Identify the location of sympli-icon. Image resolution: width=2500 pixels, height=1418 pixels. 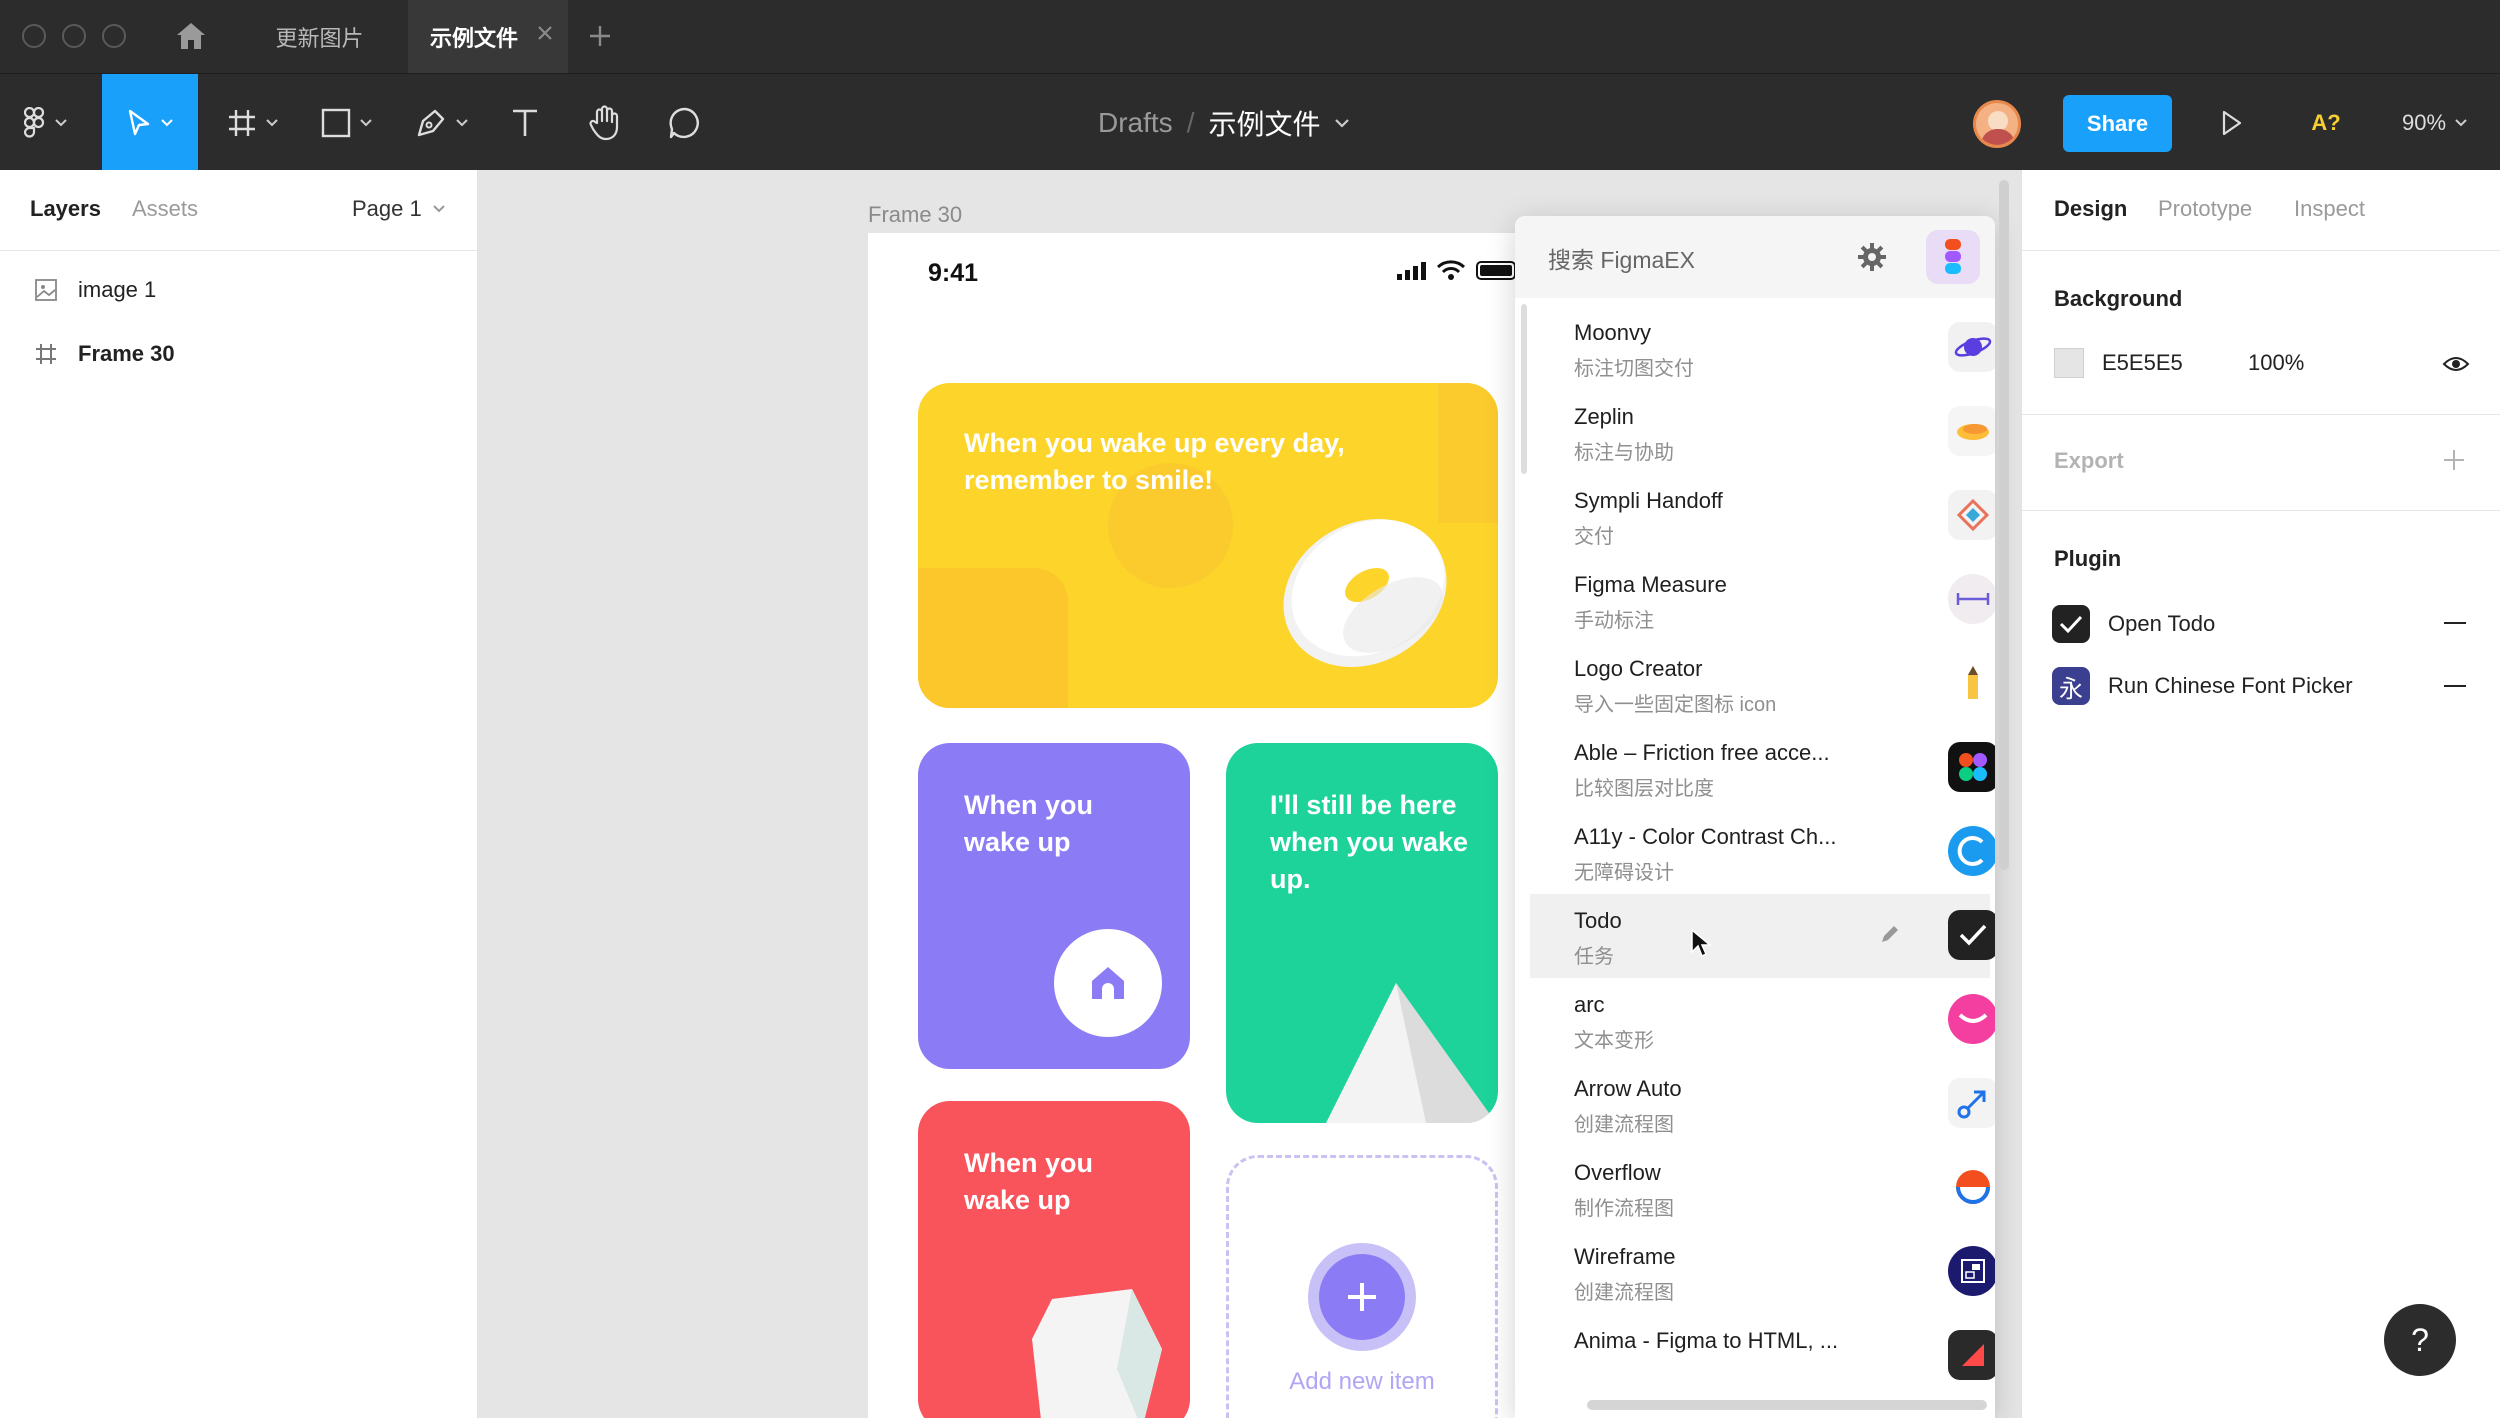
(1971, 515).